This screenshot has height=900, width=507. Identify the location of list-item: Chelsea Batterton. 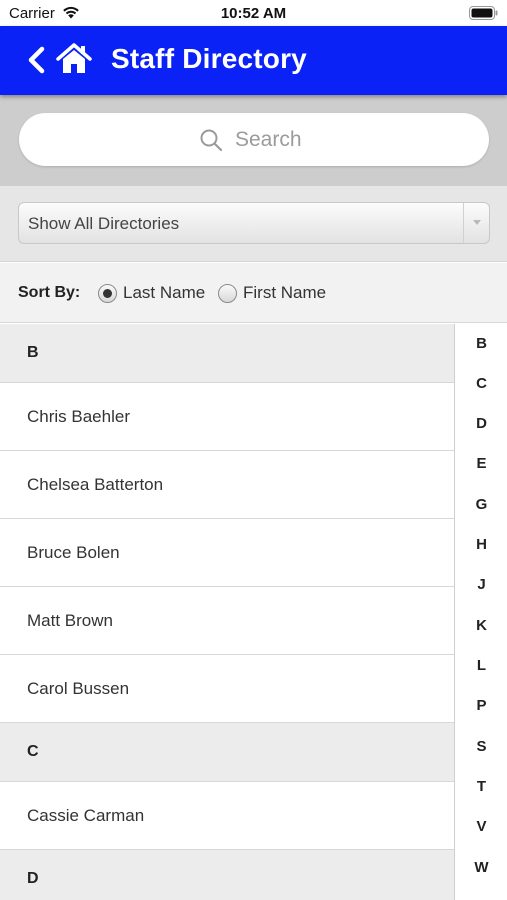
(227, 485).